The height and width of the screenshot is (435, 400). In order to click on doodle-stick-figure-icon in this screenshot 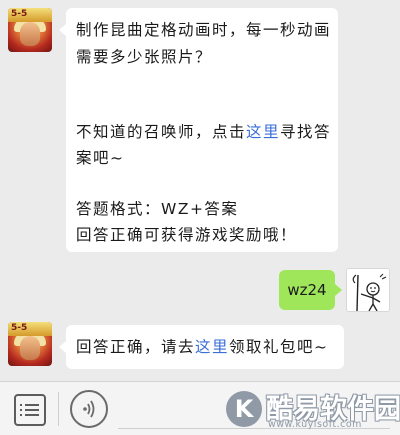, I will do `click(368, 290)`.